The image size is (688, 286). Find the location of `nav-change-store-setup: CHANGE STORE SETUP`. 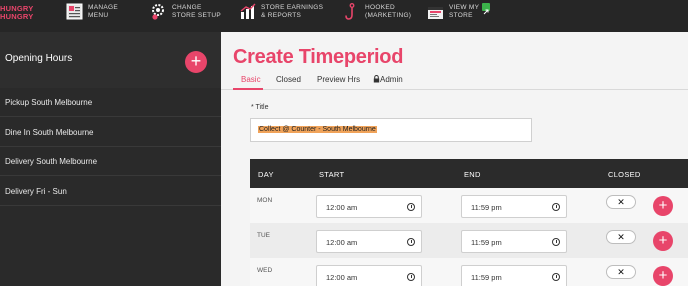

nav-change-store-setup: CHANGE STORE SETUP is located at coordinates (185, 16).